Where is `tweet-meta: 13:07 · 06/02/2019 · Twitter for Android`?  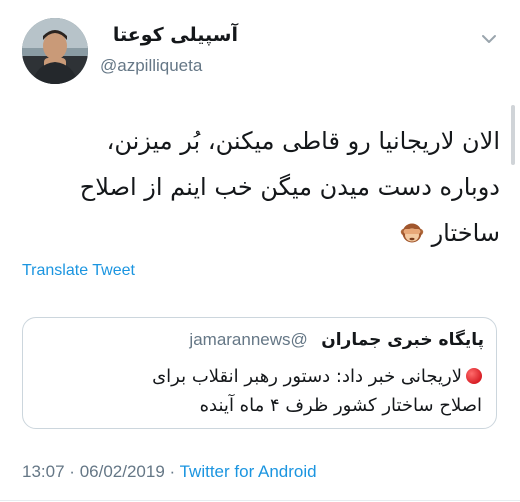 tweet-meta: 13:07 · 06/02/2019 · Twitter for Android is located at coordinates (169, 472).